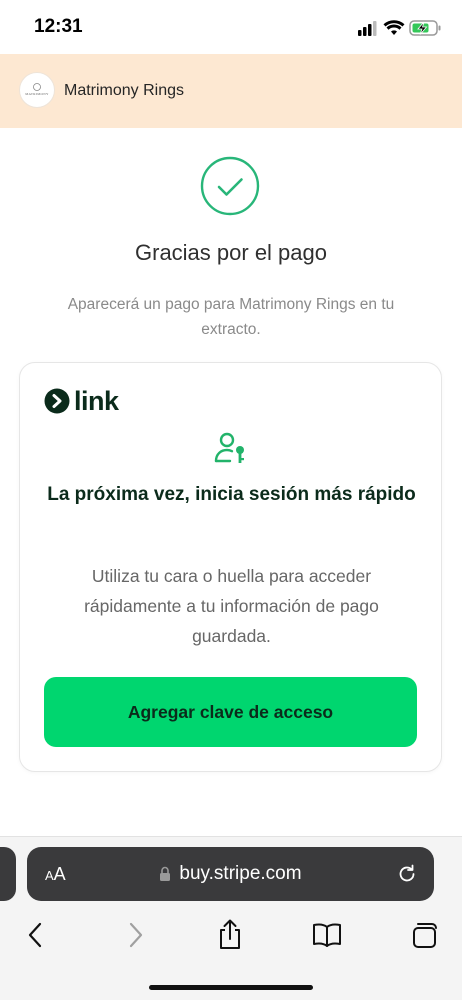  I want to click on url-text: buy.stripe.com, so click(240, 874).